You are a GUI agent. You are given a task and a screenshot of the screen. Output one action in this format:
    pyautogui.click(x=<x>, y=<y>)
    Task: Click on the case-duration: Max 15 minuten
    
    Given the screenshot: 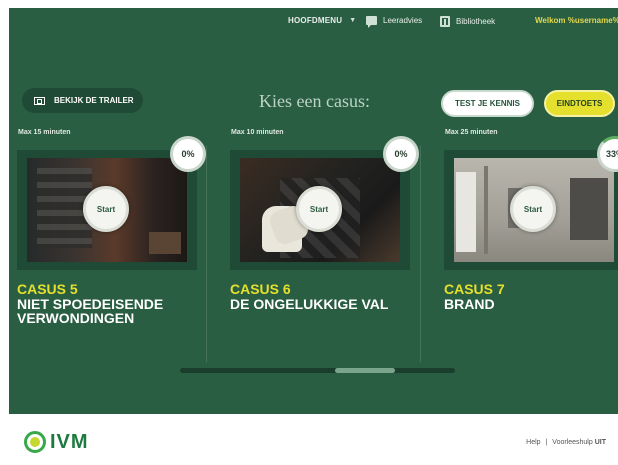 What is the action you would take?
    pyautogui.click(x=44, y=132)
    